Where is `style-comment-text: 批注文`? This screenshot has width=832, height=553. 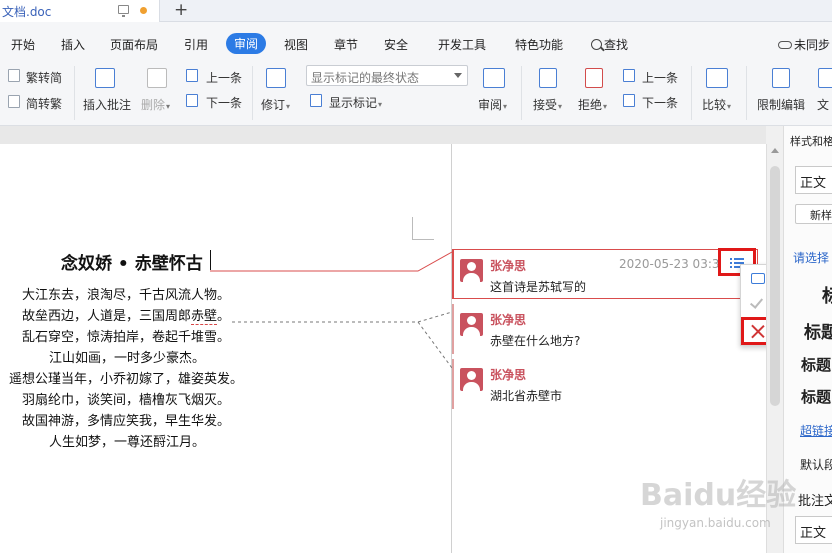 style-comment-text: 批注文 is located at coordinates (815, 499).